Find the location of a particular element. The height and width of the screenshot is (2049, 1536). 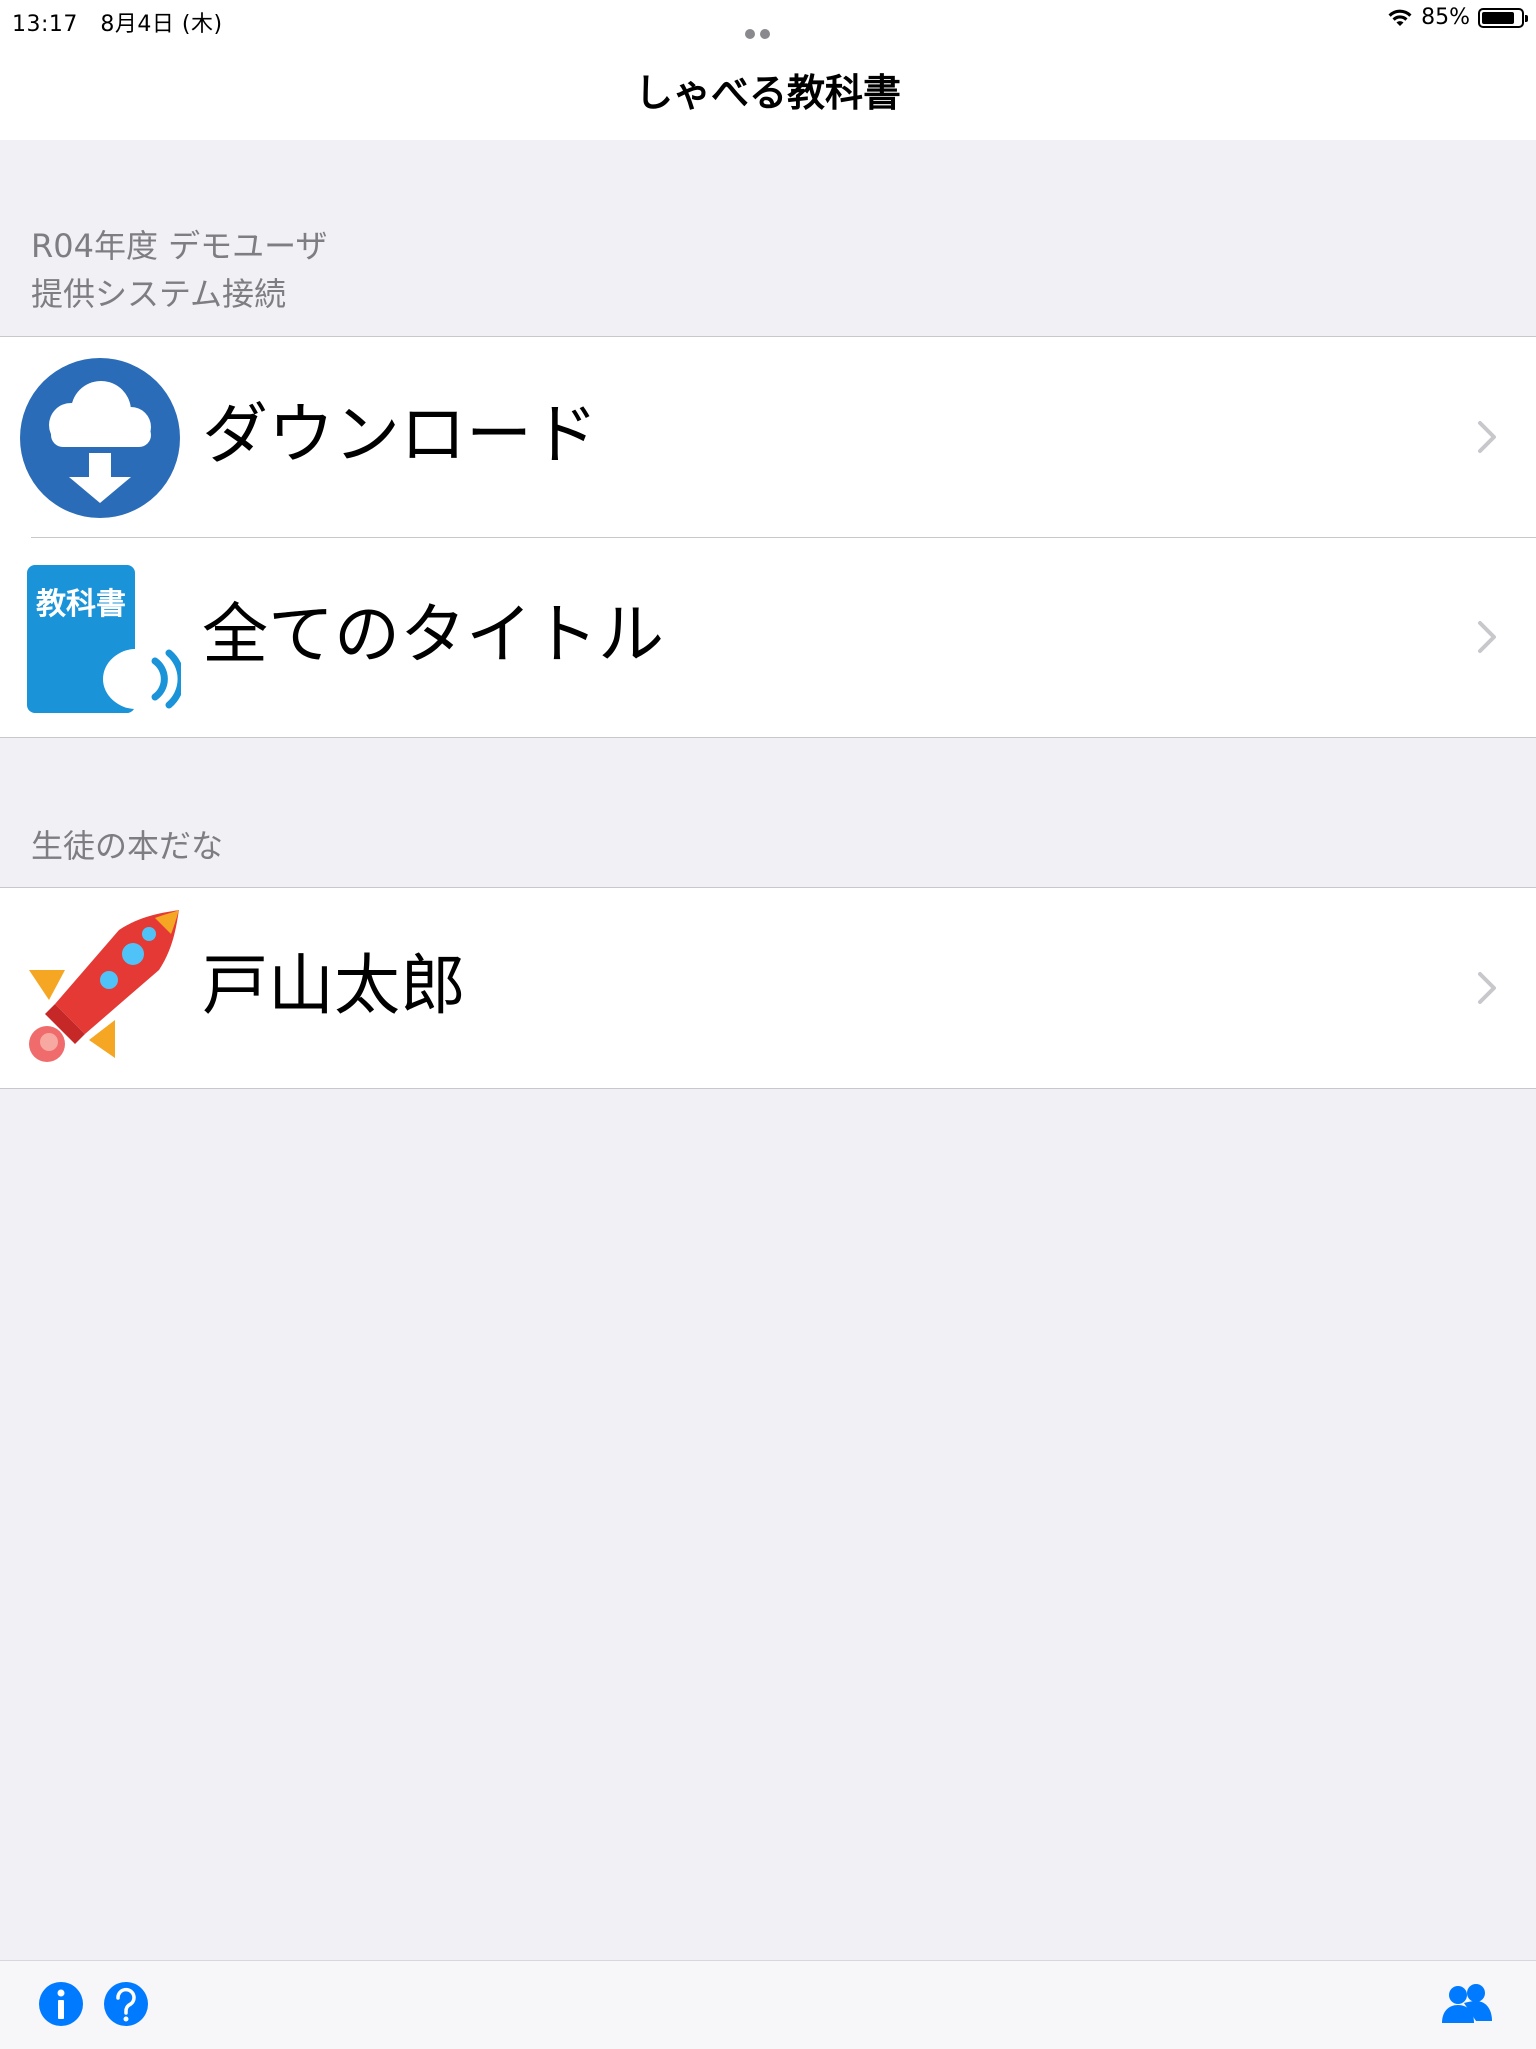

list-item-label: 戸山太郎 is located at coordinates (334, 985).